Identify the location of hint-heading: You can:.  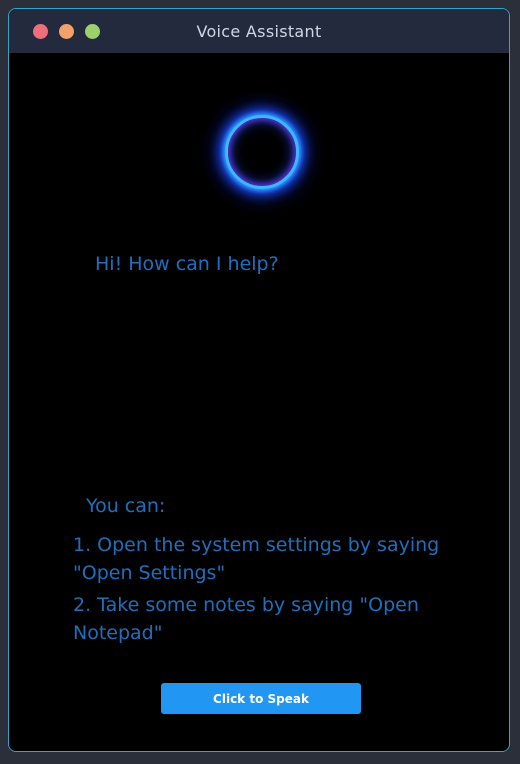
(126, 506).